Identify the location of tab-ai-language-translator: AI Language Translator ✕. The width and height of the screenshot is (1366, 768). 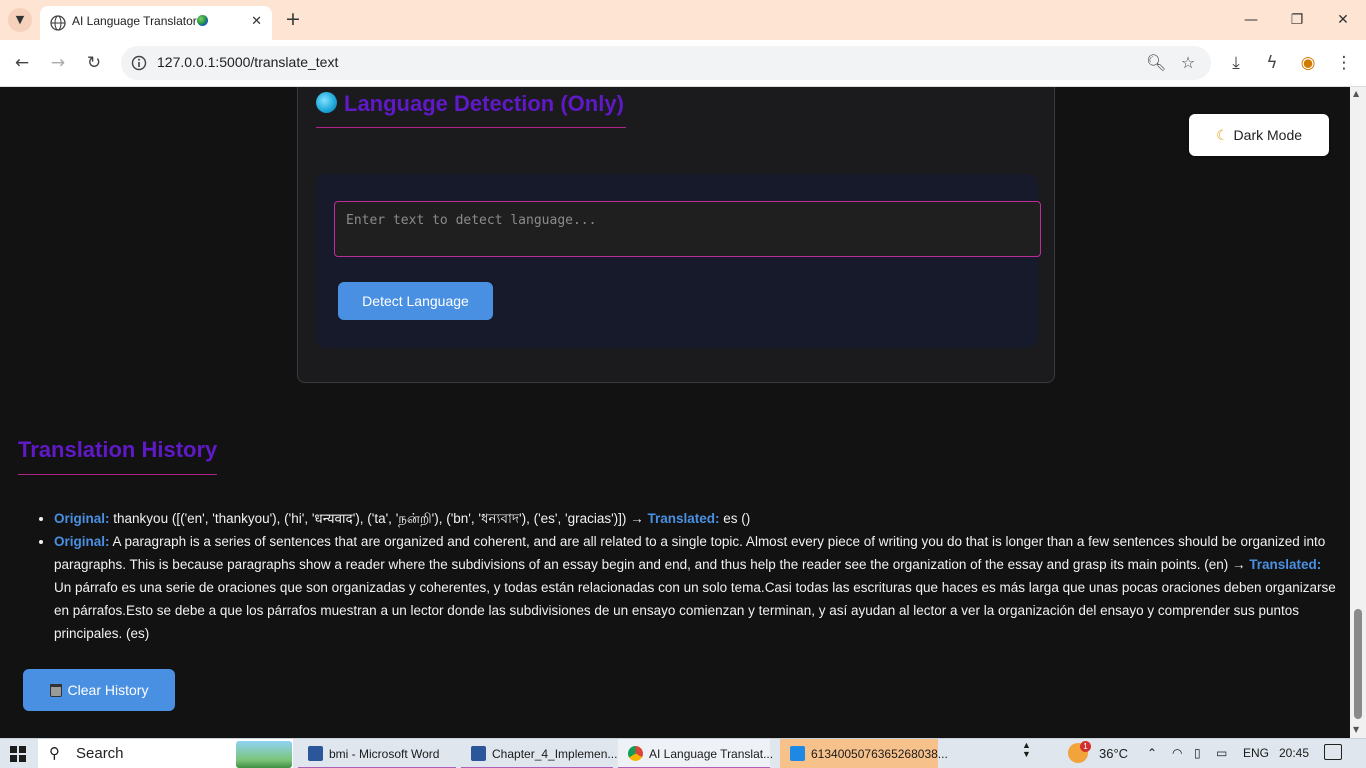
(156, 23).